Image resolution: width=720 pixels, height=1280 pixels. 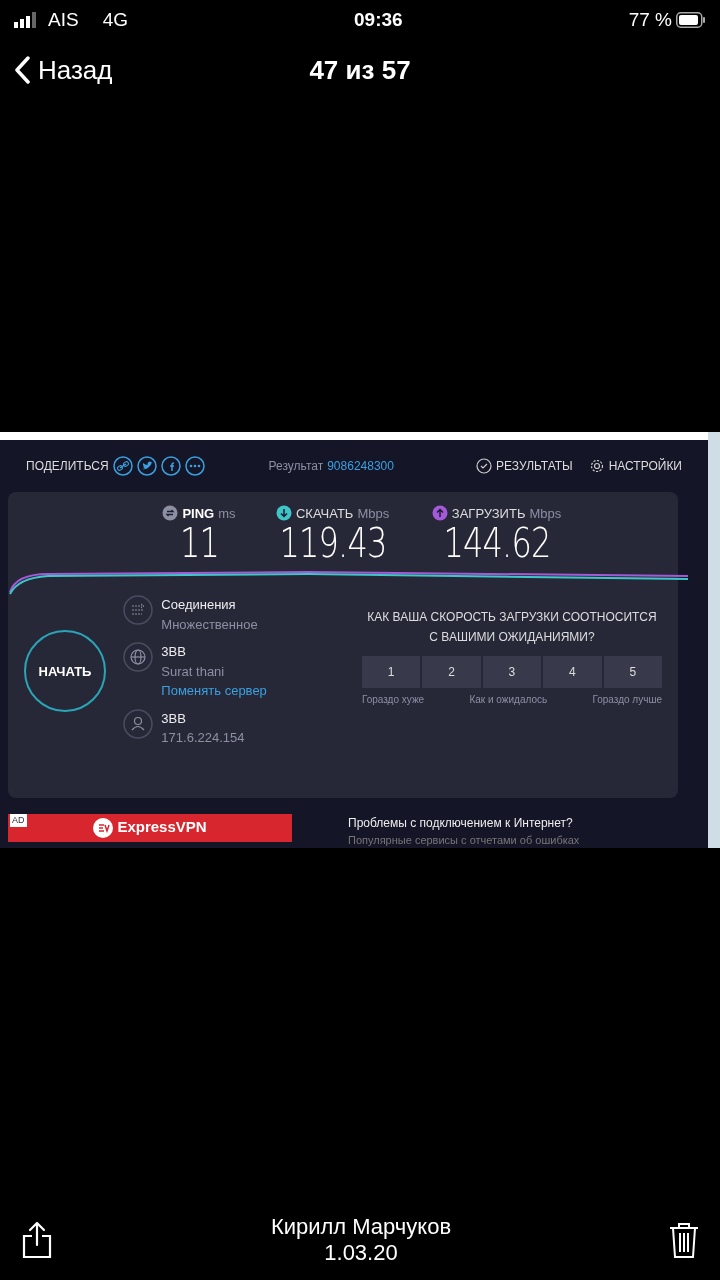 What do you see at coordinates (691, 20) in the screenshot?
I see `battery-icon` at bounding box center [691, 20].